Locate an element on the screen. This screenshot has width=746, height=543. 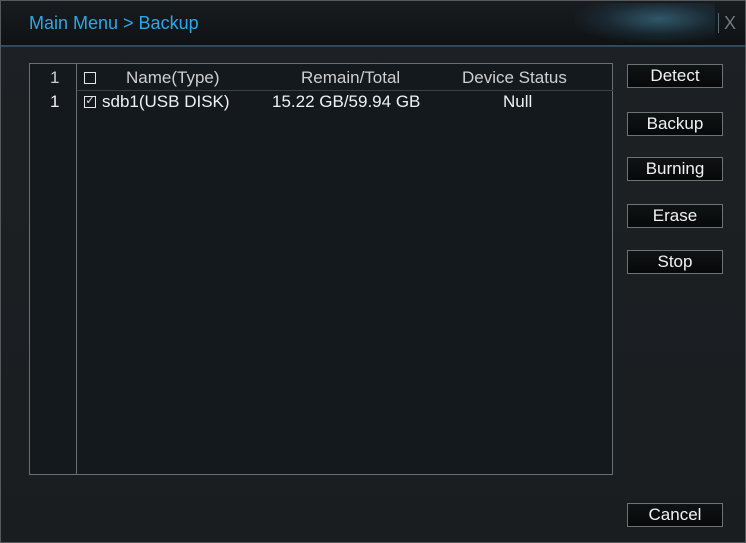
header-remain-total: Remain/Total is located at coordinates (351, 77).